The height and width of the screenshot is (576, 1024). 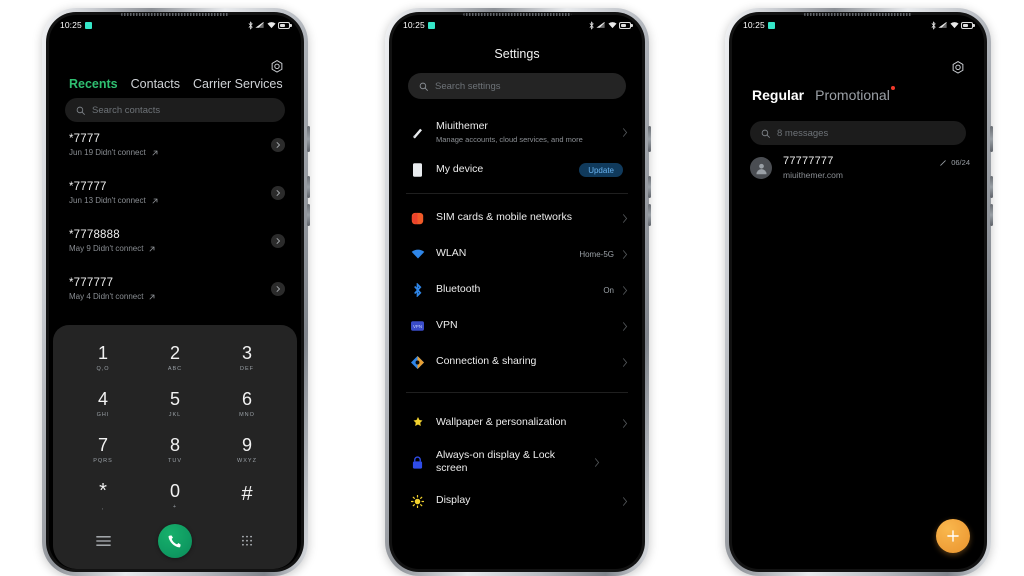 I want to click on message-meta: 06/24, so click(x=954, y=162).